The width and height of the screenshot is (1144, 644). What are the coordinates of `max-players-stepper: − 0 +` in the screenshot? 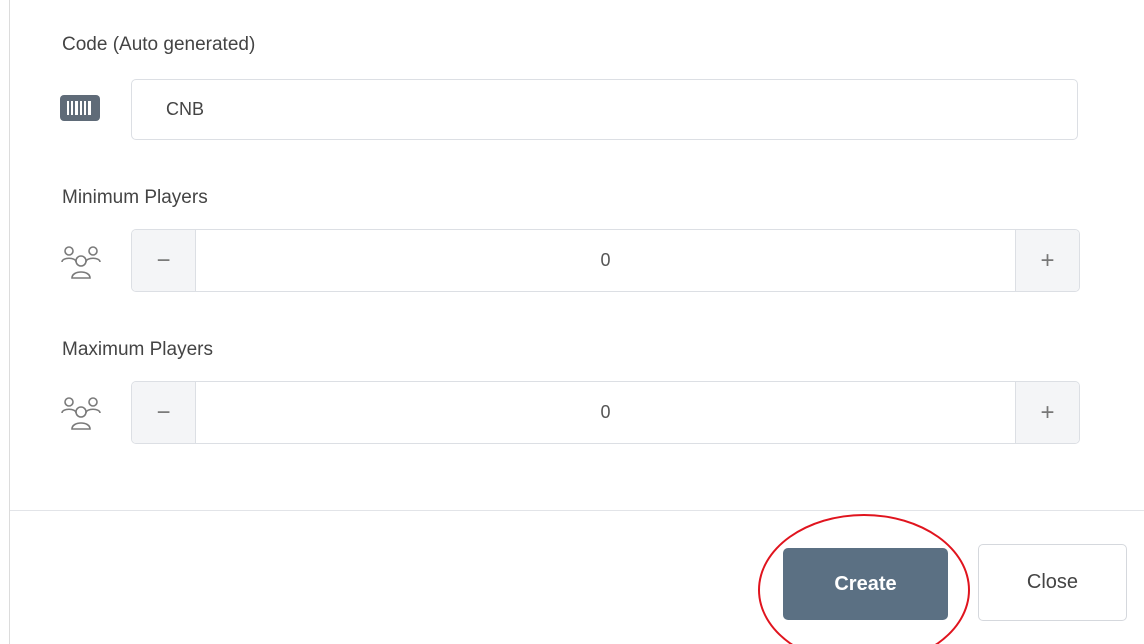 It's located at (605, 412).